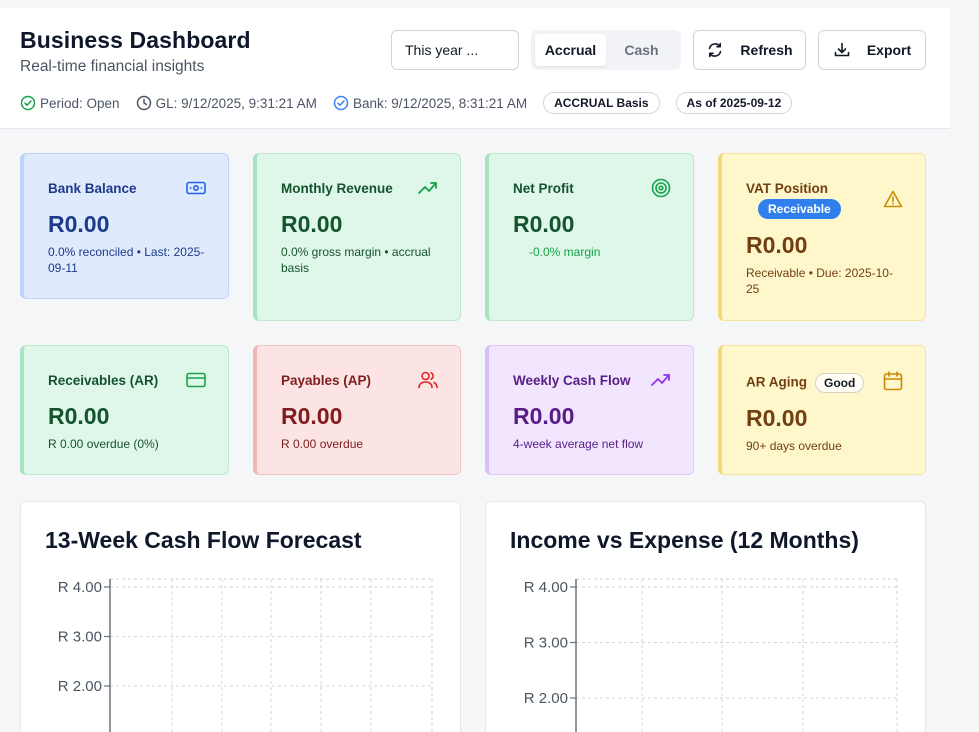 Image resolution: width=979 pixels, height=732 pixels. What do you see at coordinates (766, 50) in the screenshot?
I see `refresh-button-label: Refresh` at bounding box center [766, 50].